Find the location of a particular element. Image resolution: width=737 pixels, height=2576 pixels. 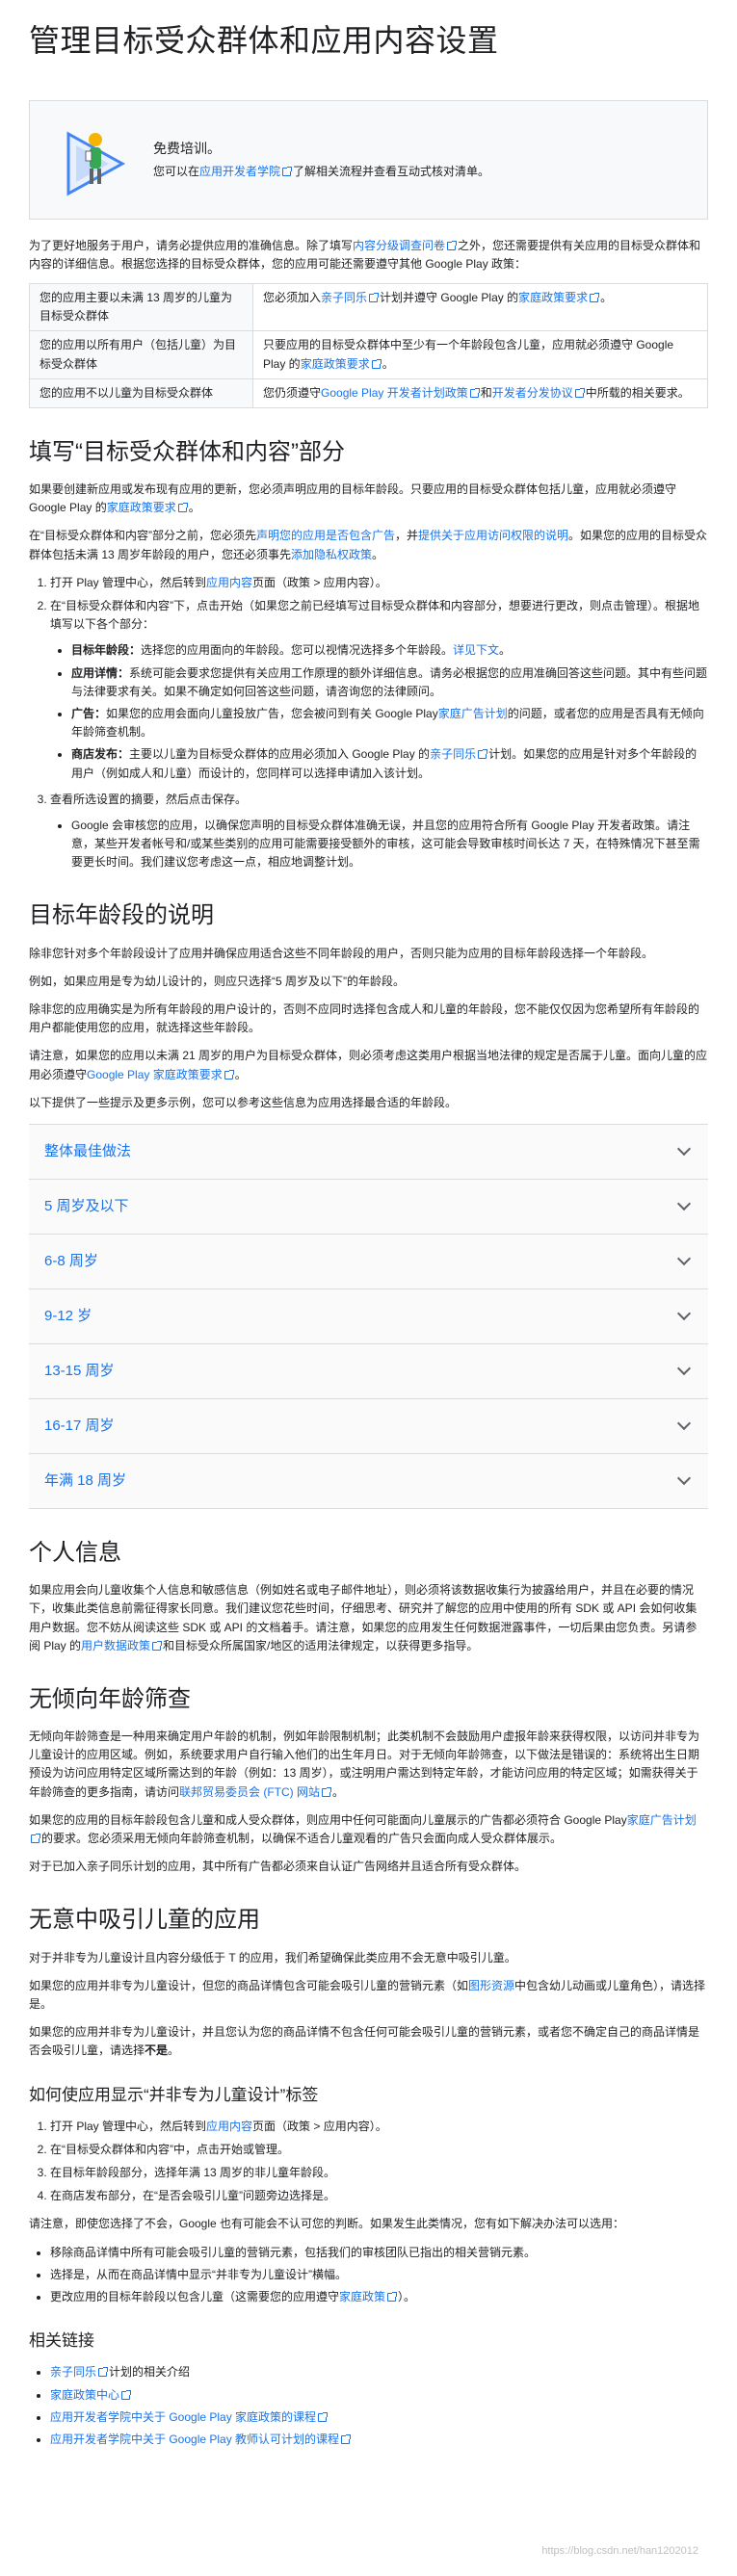

related-link: 亲子同乐 is located at coordinates (73, 2372).